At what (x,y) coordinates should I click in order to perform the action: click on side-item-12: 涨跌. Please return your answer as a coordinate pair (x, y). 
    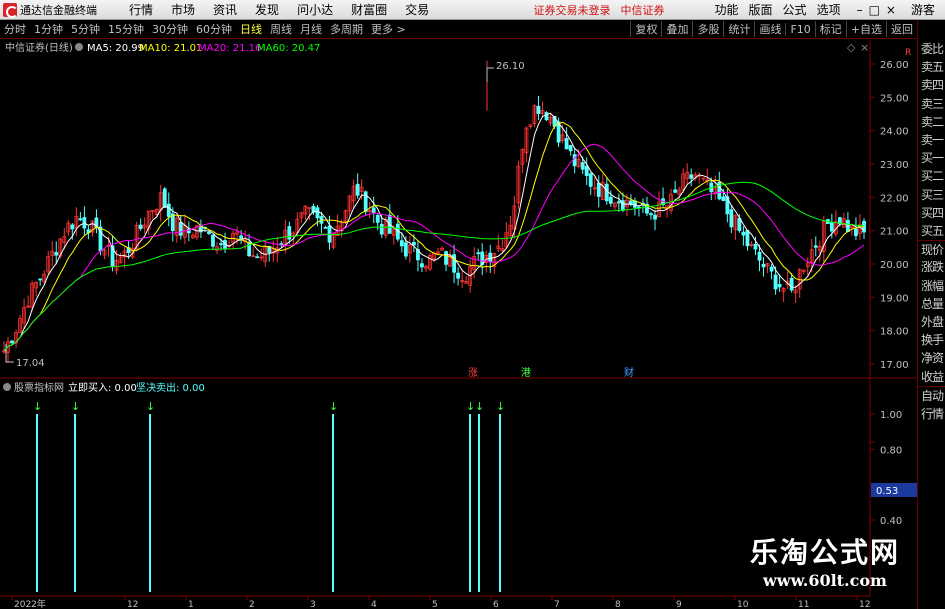
    Looking at the image, I should click on (931, 267).